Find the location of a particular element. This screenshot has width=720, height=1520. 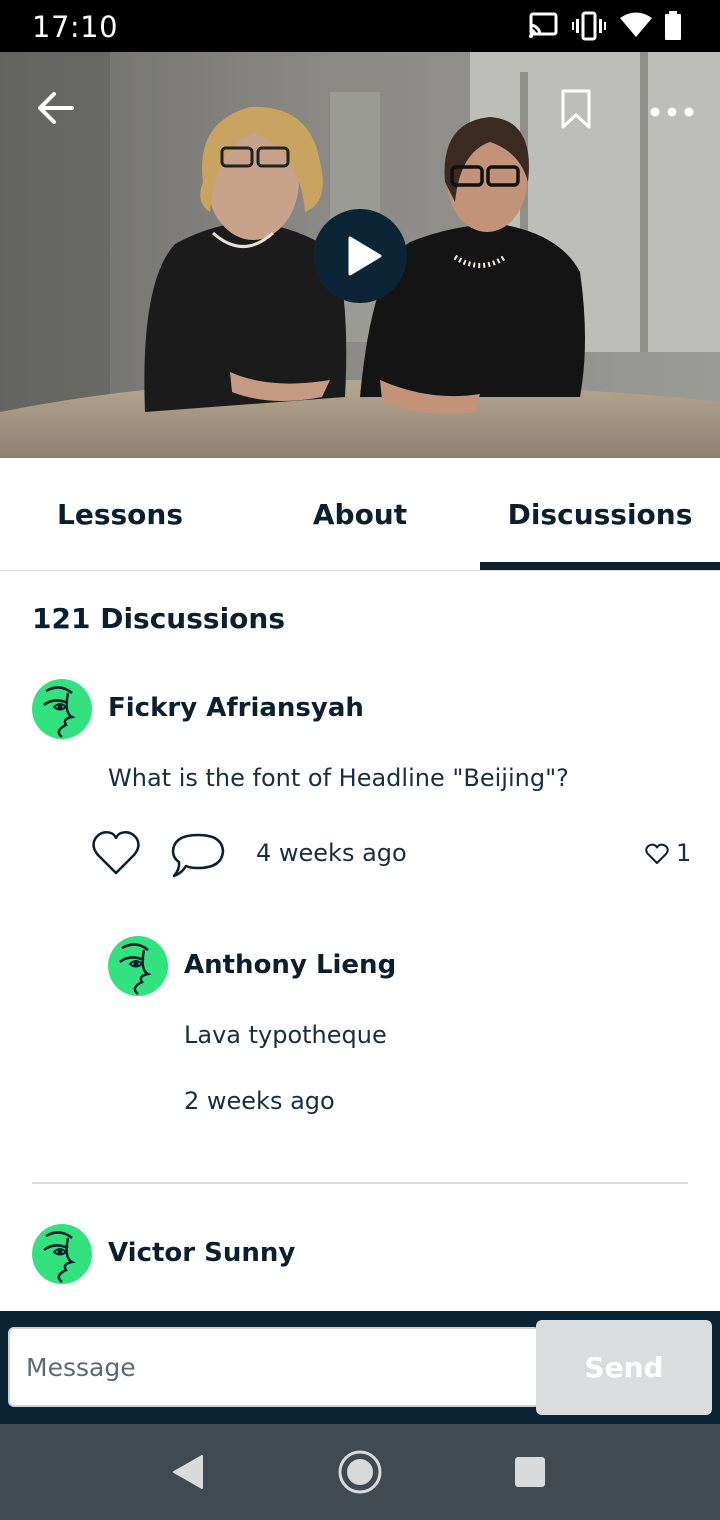

message-composer: Send is located at coordinates (360, 1367).